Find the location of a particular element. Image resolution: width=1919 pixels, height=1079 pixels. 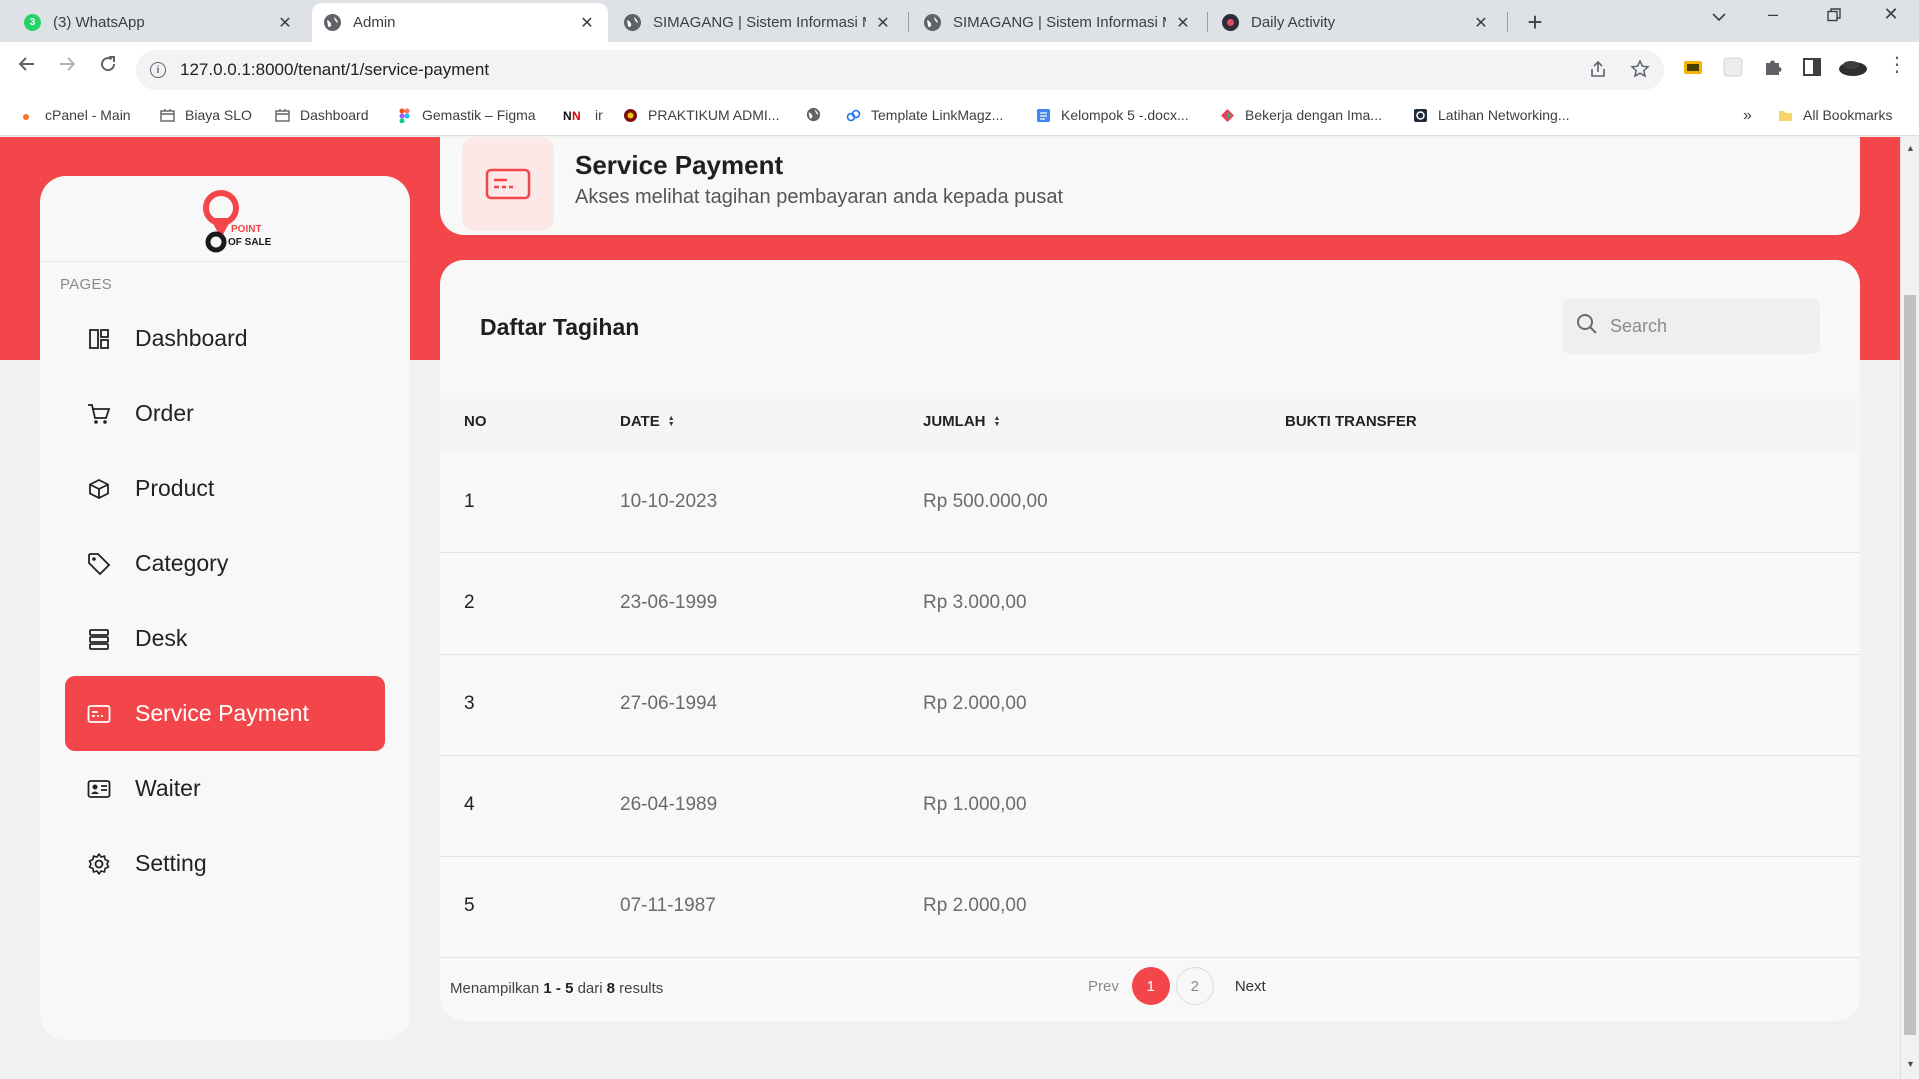

sidebar-item-label: Product is located at coordinates (175, 488).